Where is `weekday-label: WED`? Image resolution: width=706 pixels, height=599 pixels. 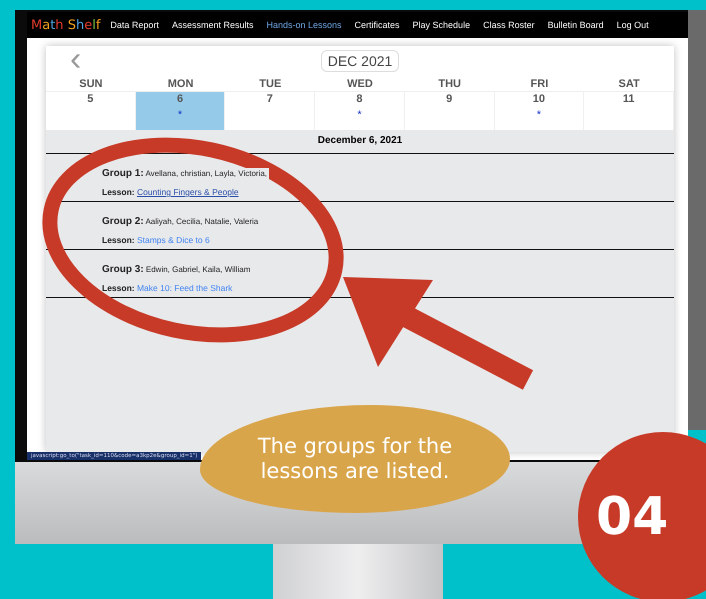
weekday-label: WED is located at coordinates (360, 84).